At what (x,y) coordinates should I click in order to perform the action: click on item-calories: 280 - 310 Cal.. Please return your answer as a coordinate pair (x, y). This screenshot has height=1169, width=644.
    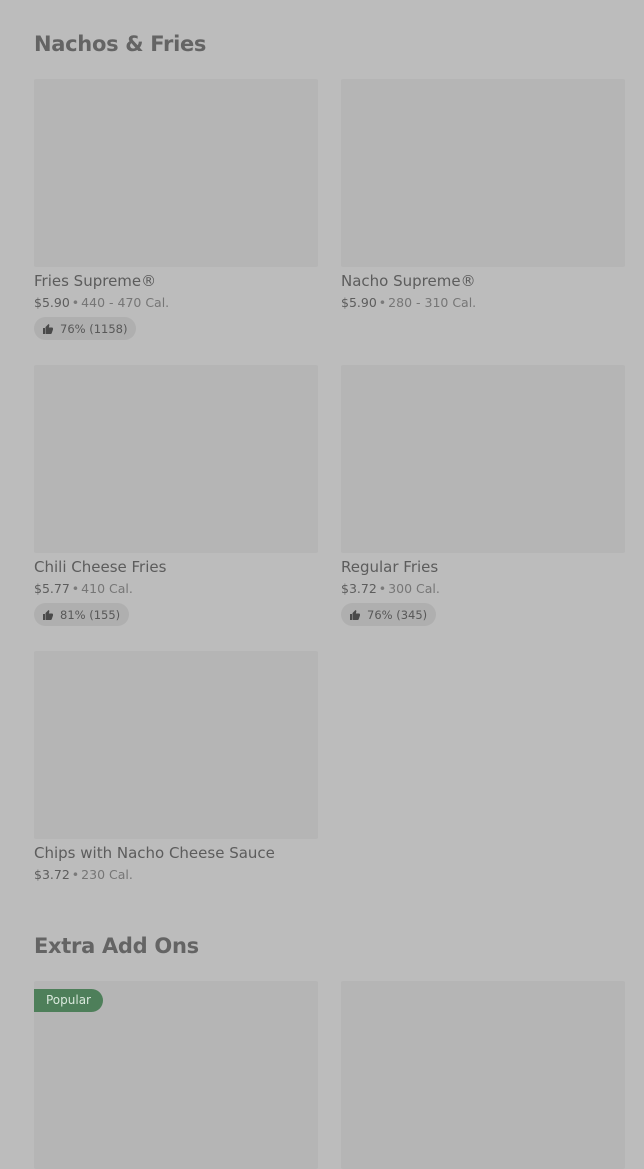
    Looking at the image, I should click on (432, 302).